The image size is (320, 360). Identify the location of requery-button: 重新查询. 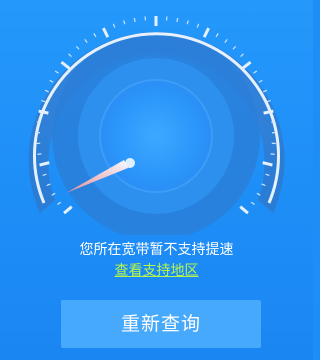
(161, 324).